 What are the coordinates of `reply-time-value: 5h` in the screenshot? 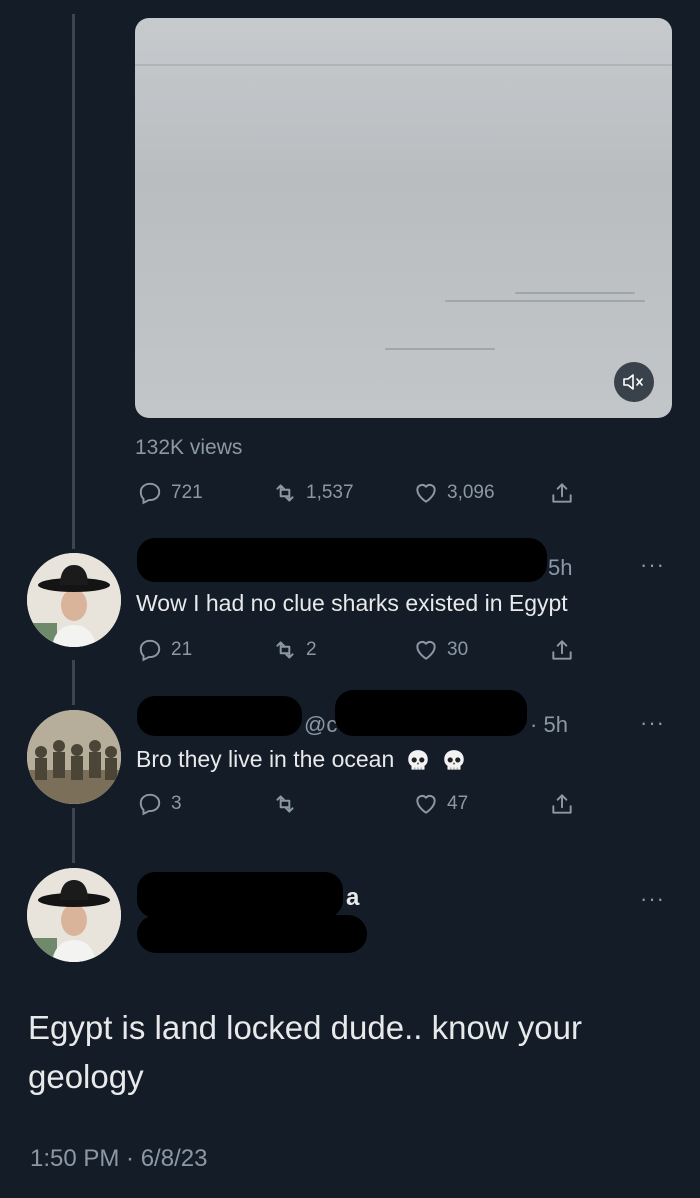 It's located at (555, 724).